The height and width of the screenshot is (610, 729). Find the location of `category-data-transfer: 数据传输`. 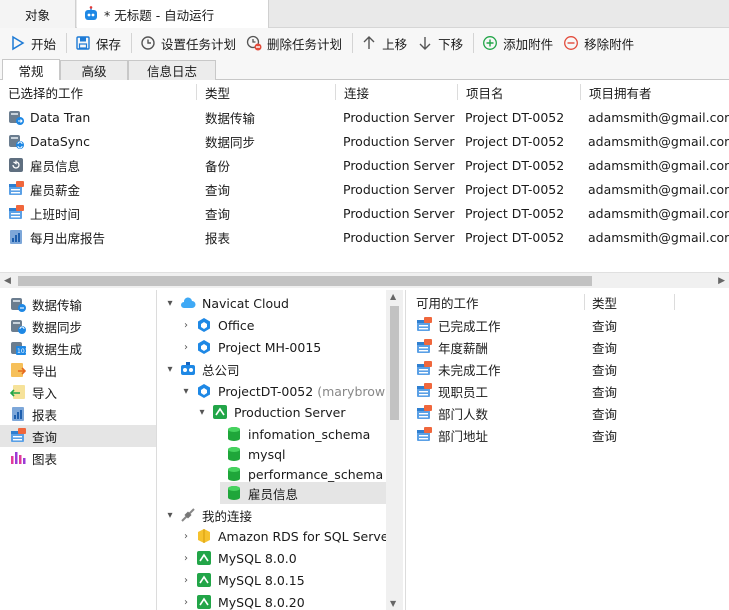

category-data-transfer: 数据传输 is located at coordinates (78, 304).